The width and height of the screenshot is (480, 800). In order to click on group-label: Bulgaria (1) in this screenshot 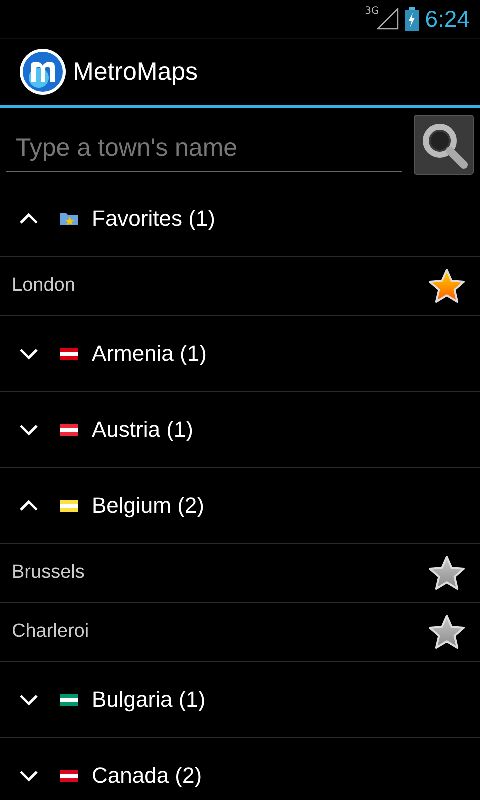, I will do `click(149, 699)`.